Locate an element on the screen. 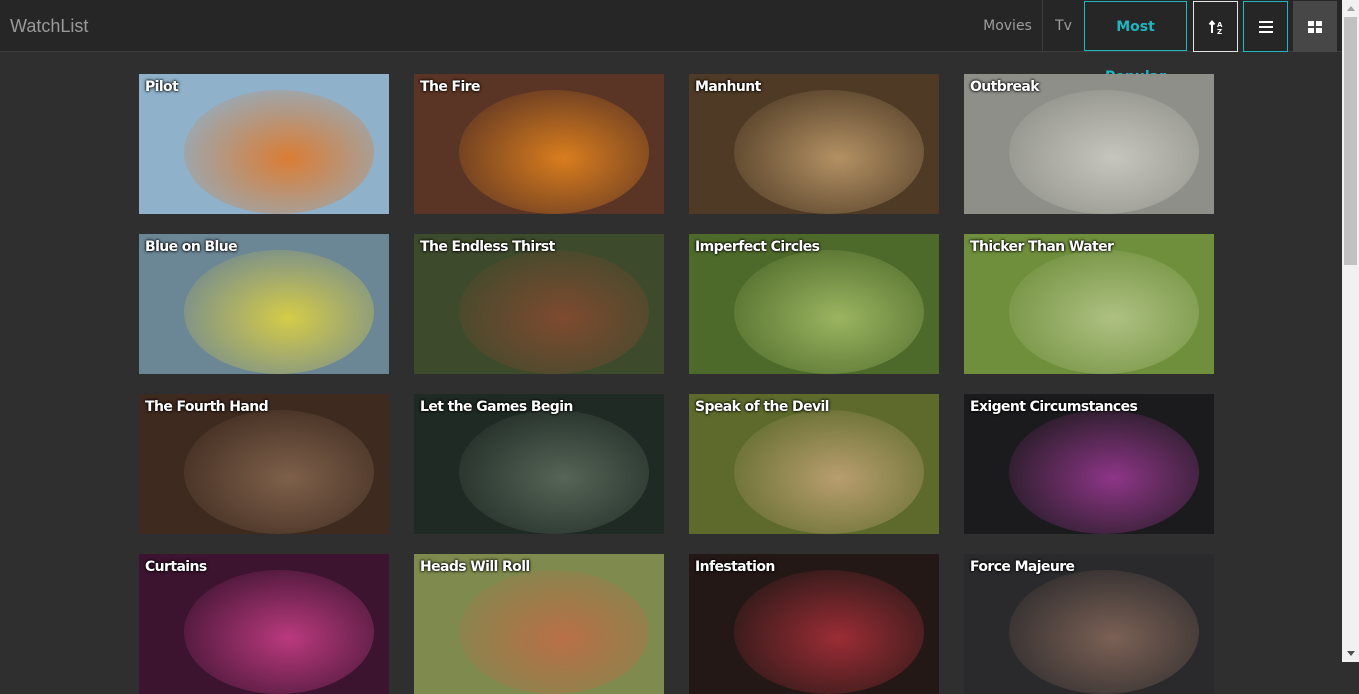 This screenshot has height=694, width=1359. episode-card: The Fourth Hand is located at coordinates (264, 464).